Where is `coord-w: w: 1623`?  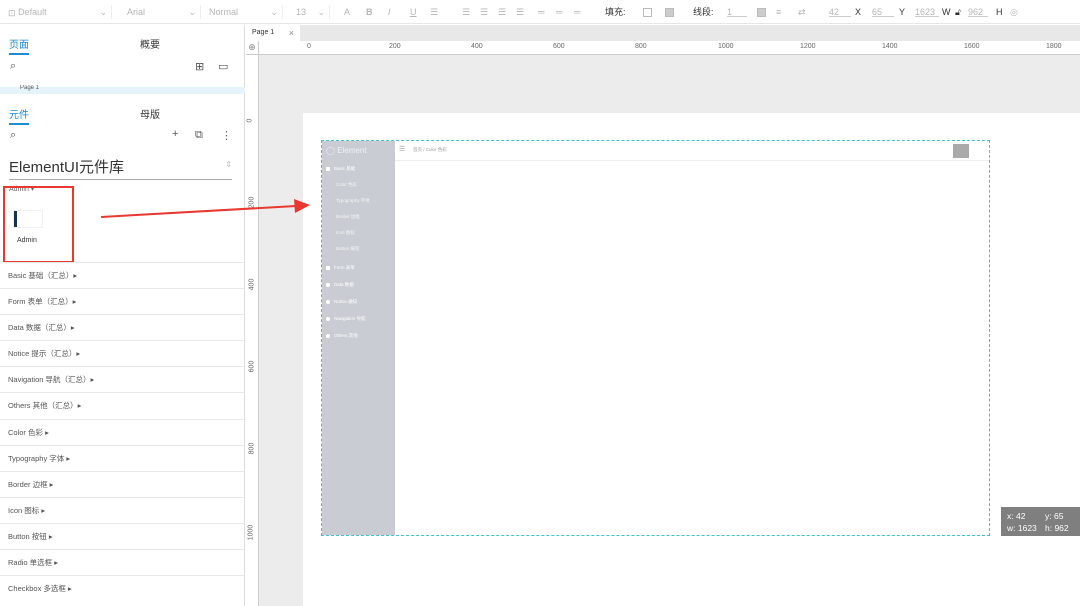 coord-w: w: 1623 is located at coordinates (1022, 528).